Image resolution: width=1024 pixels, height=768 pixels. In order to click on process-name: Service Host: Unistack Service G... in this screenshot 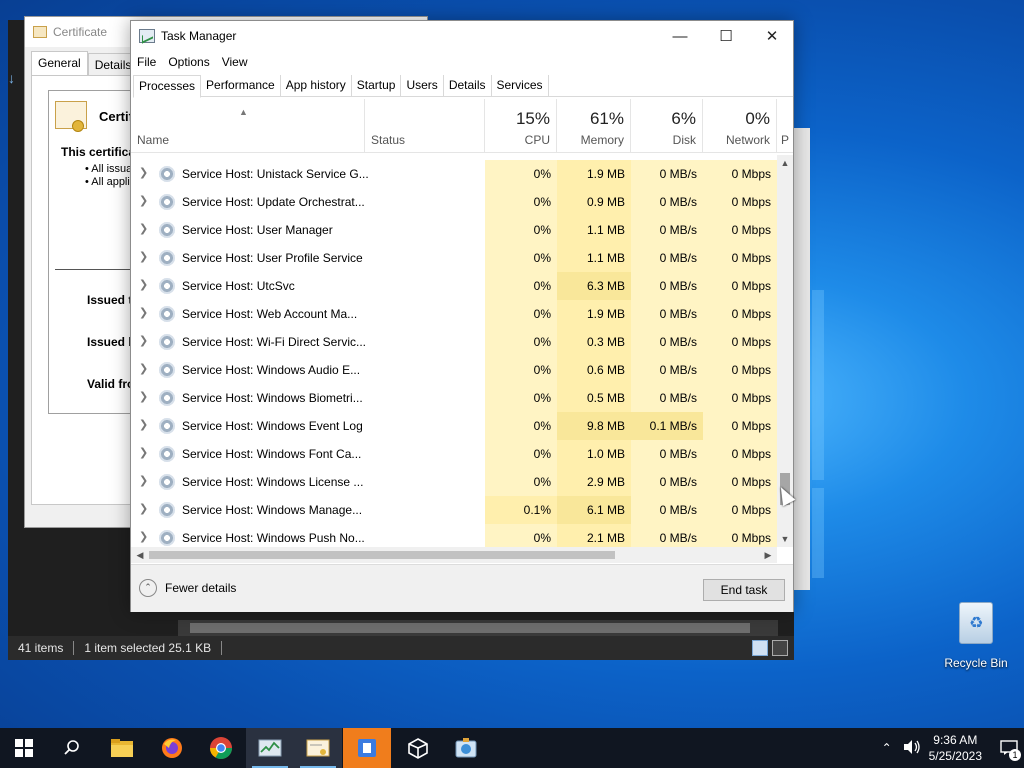, I will do `click(275, 174)`.